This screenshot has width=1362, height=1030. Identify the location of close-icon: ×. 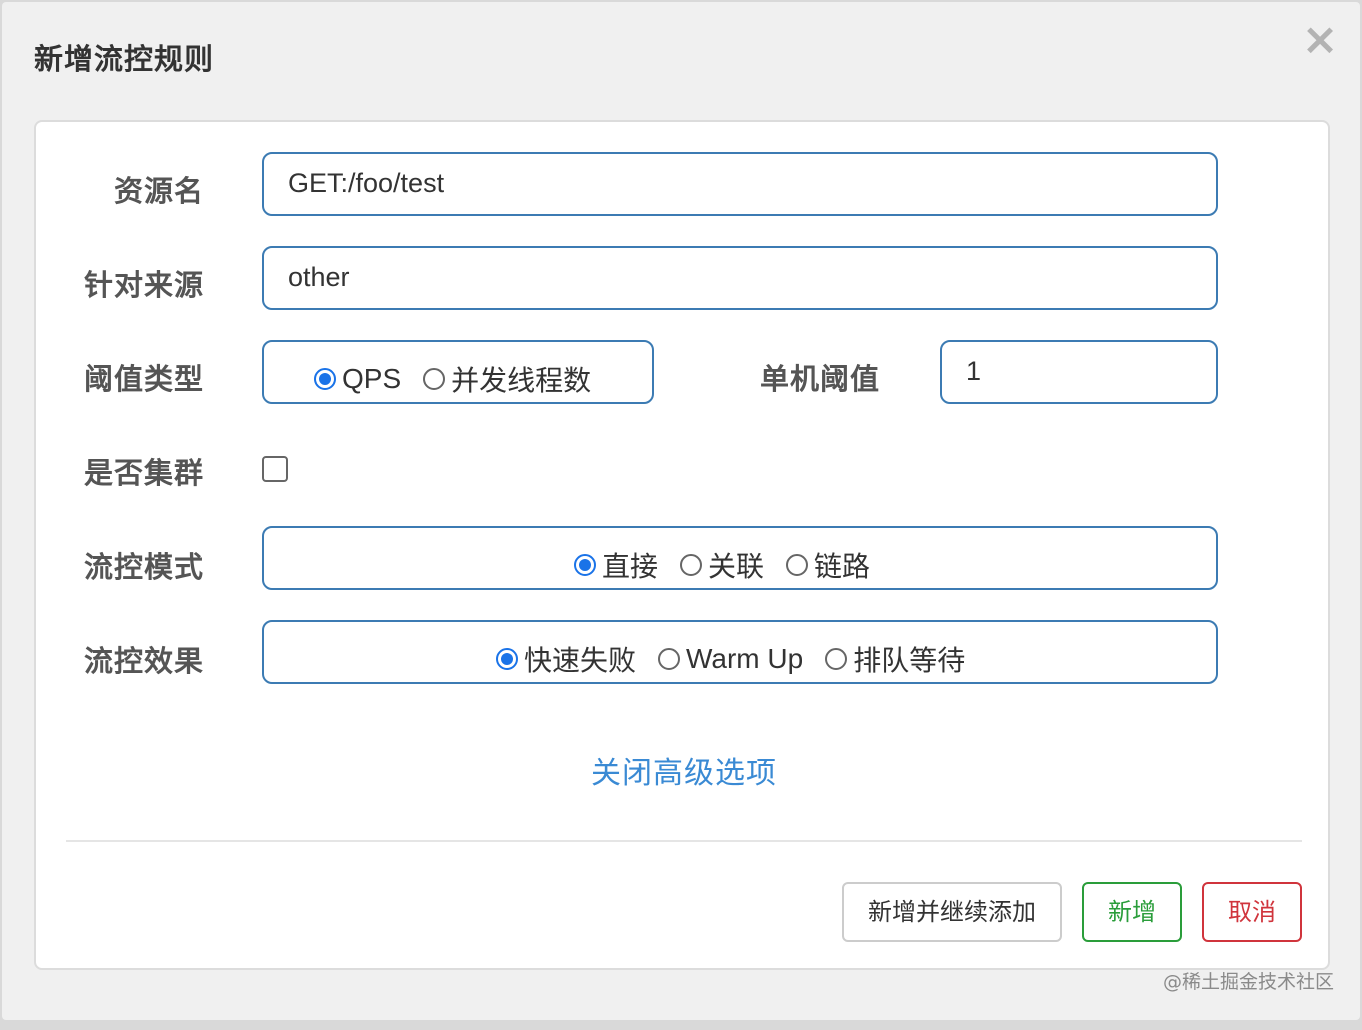
(1320, 40).